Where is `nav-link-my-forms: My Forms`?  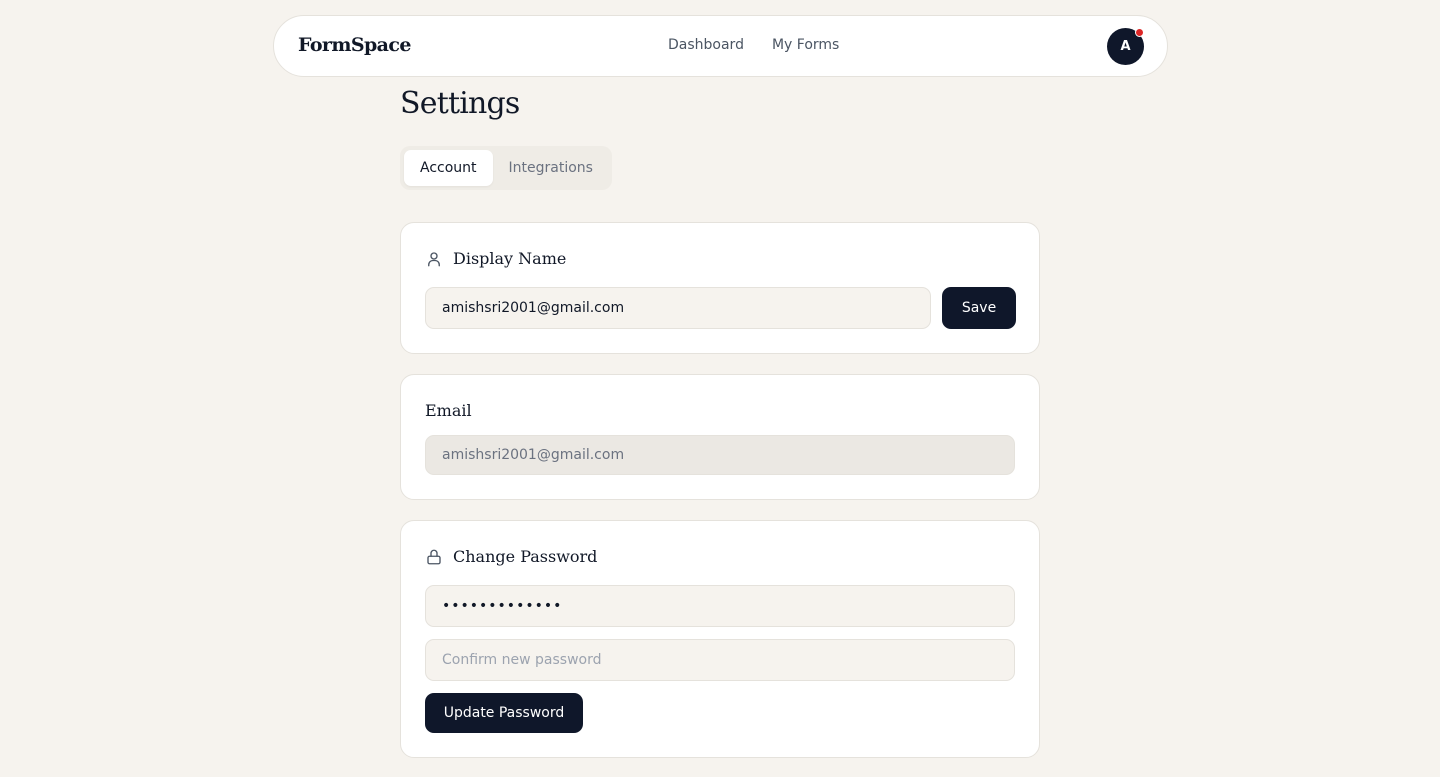
nav-link-my-forms: My Forms is located at coordinates (805, 45).